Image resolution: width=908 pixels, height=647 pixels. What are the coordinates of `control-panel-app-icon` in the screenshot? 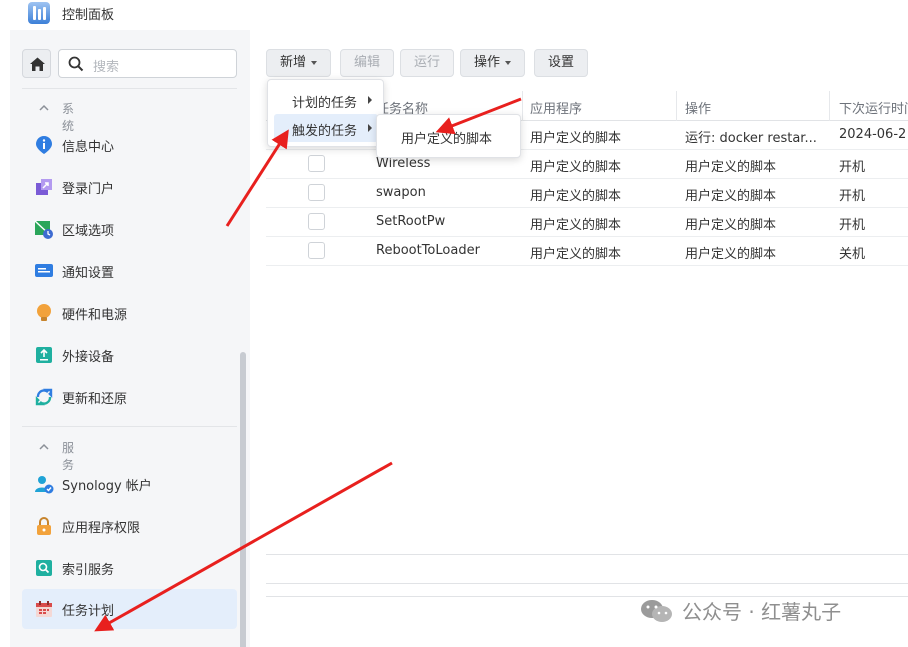 It's located at (39, 13).